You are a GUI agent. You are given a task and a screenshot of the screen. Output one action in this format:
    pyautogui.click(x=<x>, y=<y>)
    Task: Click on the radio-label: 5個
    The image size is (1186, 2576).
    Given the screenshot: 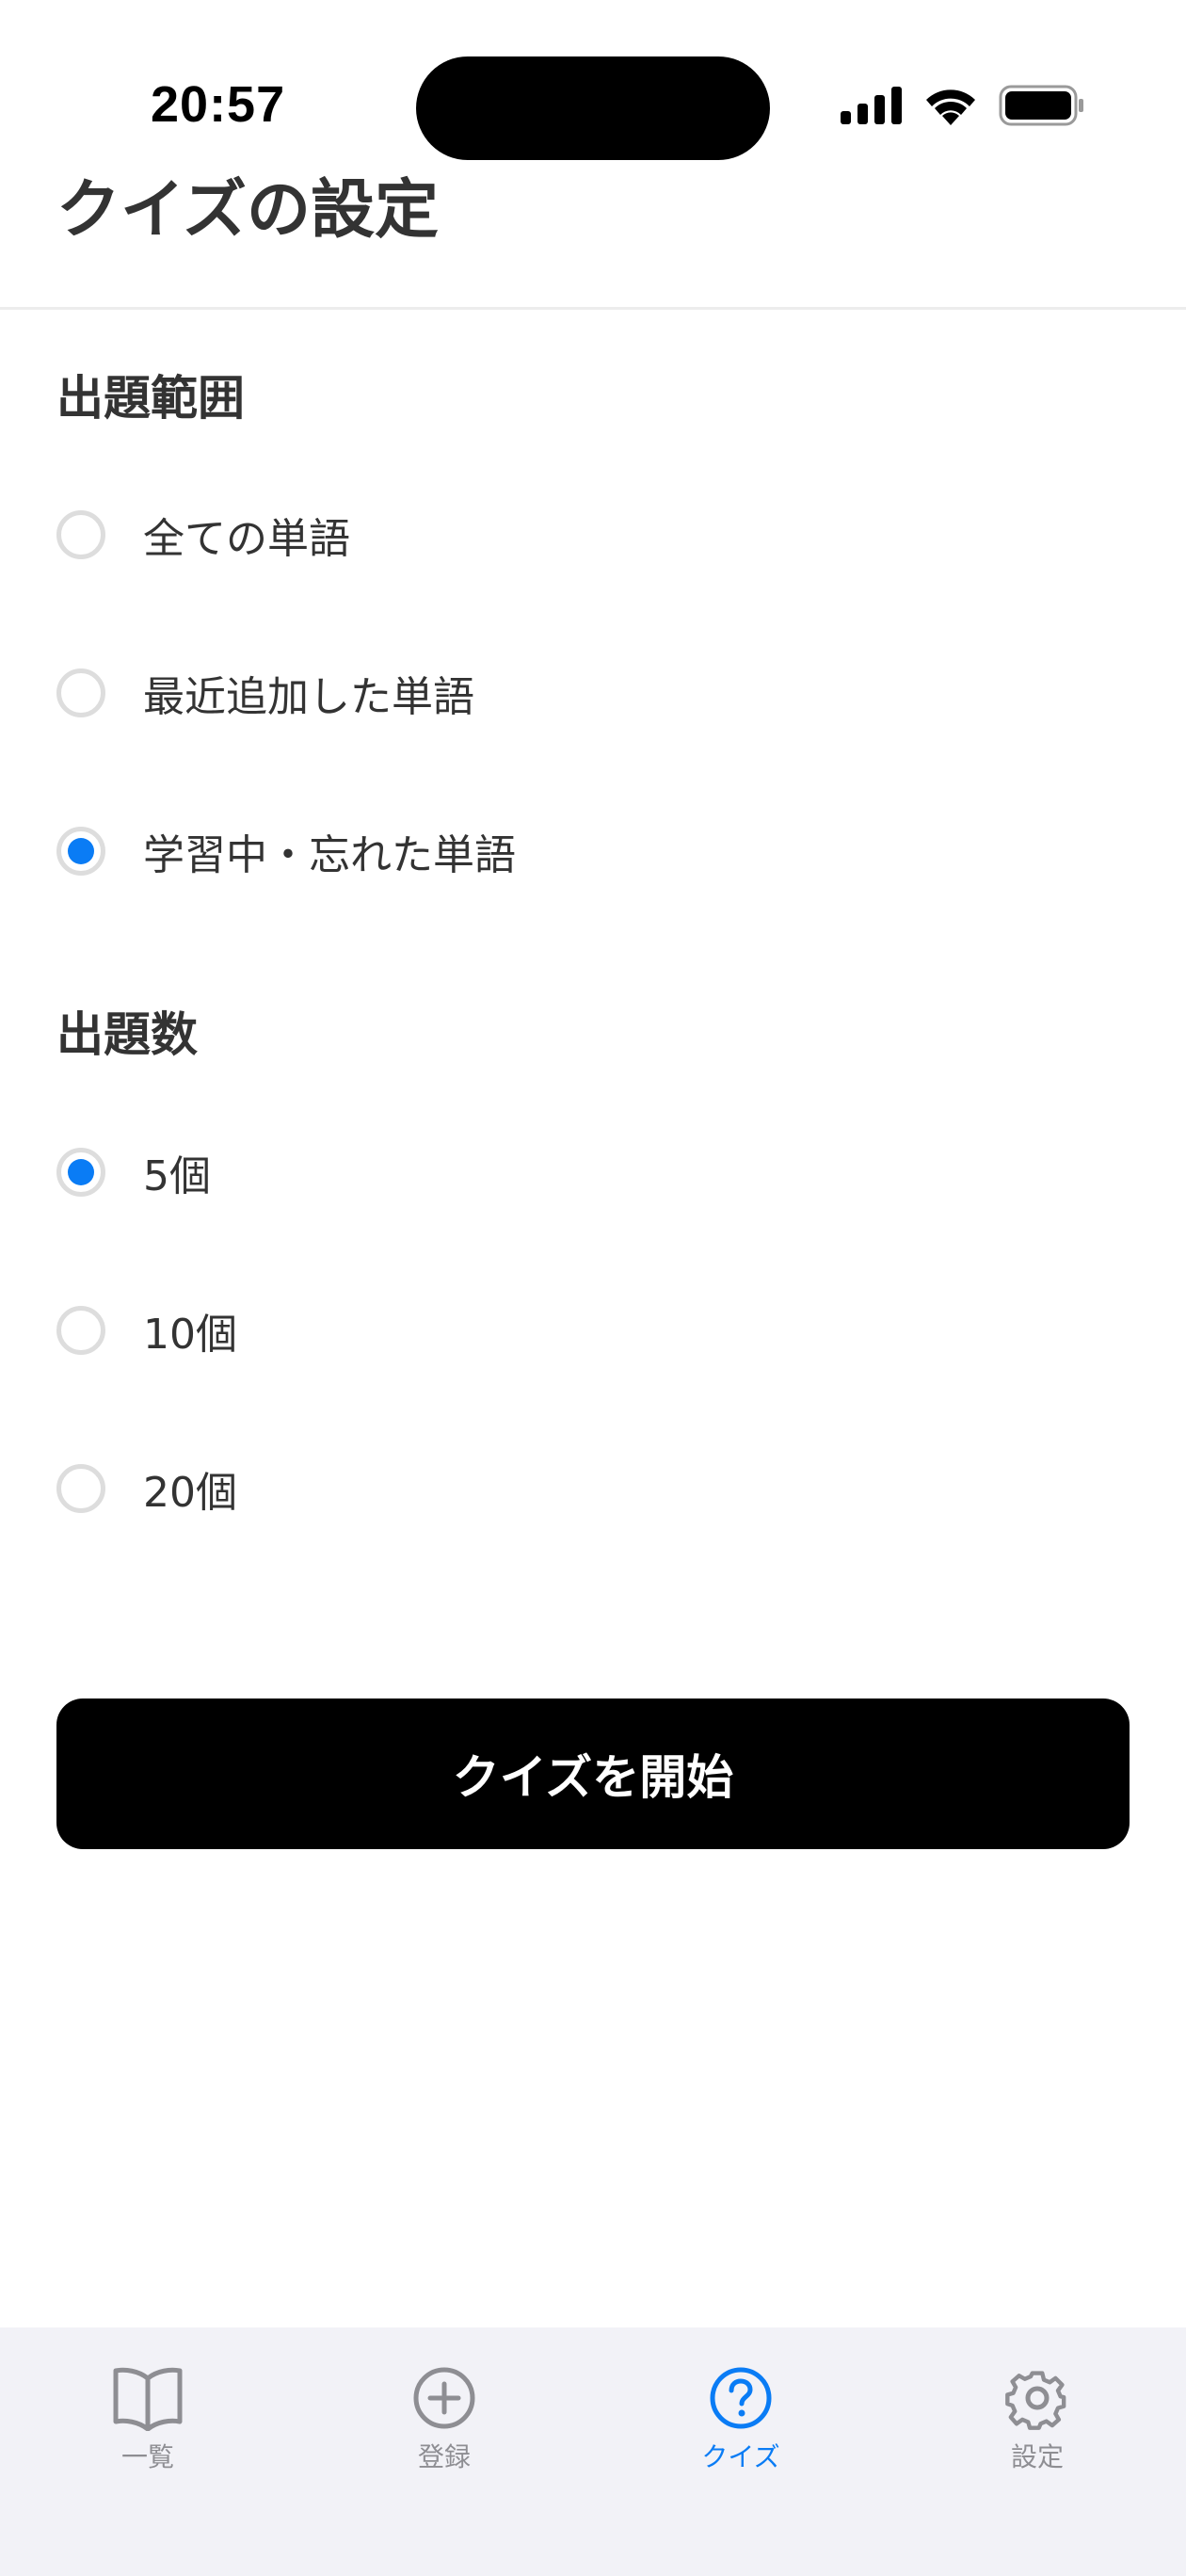 What is the action you would take?
    pyautogui.click(x=177, y=1176)
    